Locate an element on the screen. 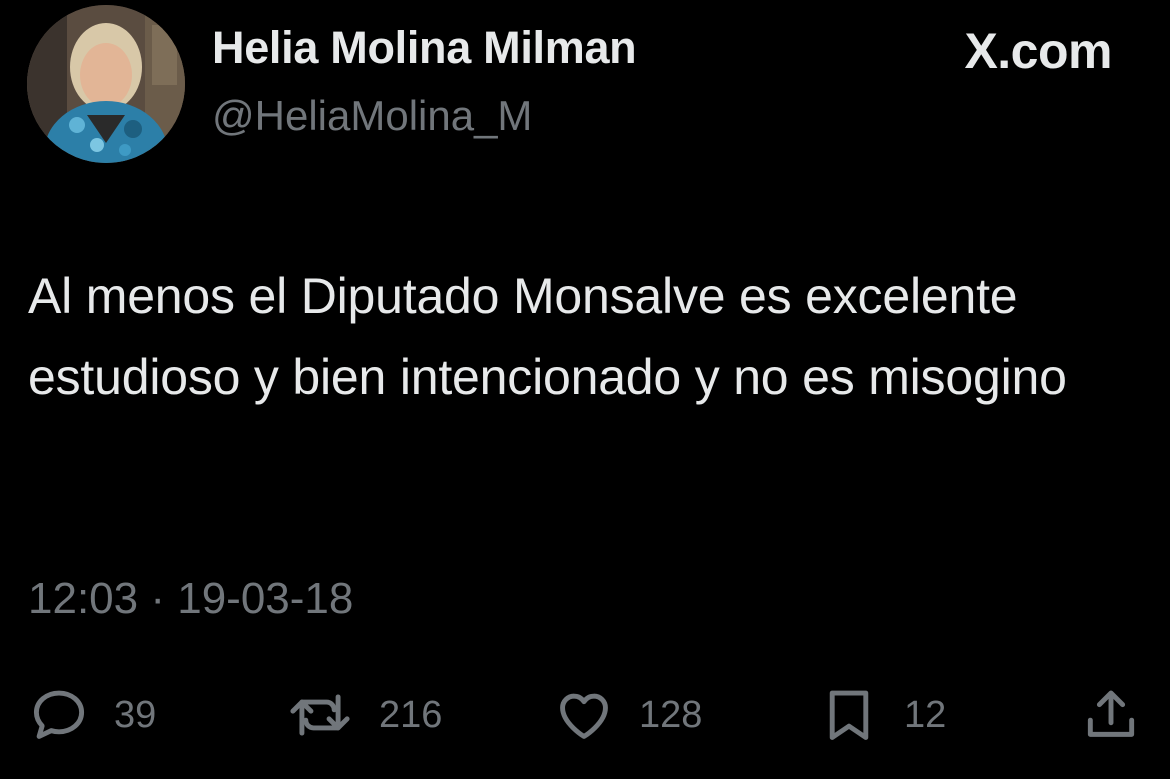 The image size is (1170, 779). repost-count: 216 is located at coordinates (411, 714).